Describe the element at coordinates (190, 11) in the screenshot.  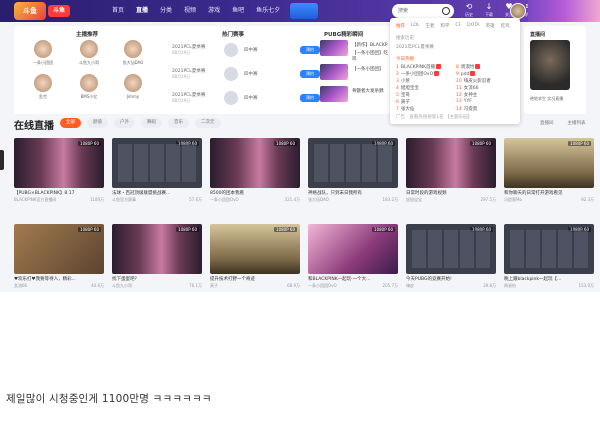
I see `nav-item: 视频` at that location.